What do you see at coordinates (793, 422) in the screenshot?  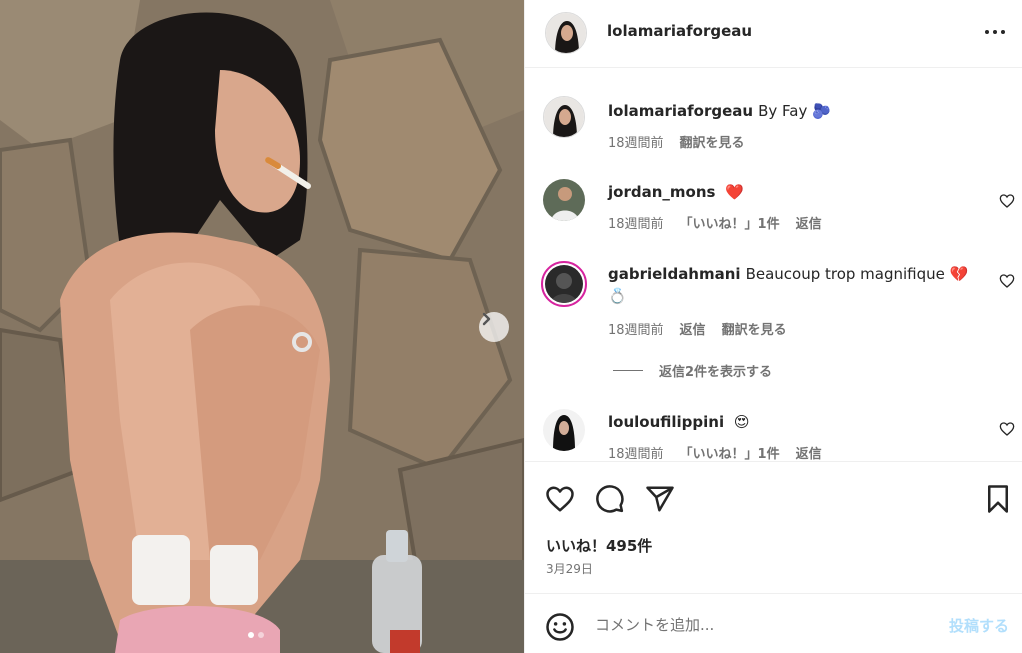 I see `comment-text: louloufilippini 😍` at bounding box center [793, 422].